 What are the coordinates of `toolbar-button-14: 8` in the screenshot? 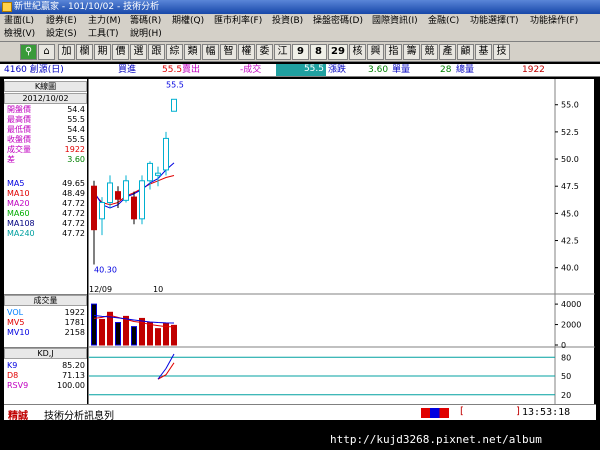 It's located at (318, 52).